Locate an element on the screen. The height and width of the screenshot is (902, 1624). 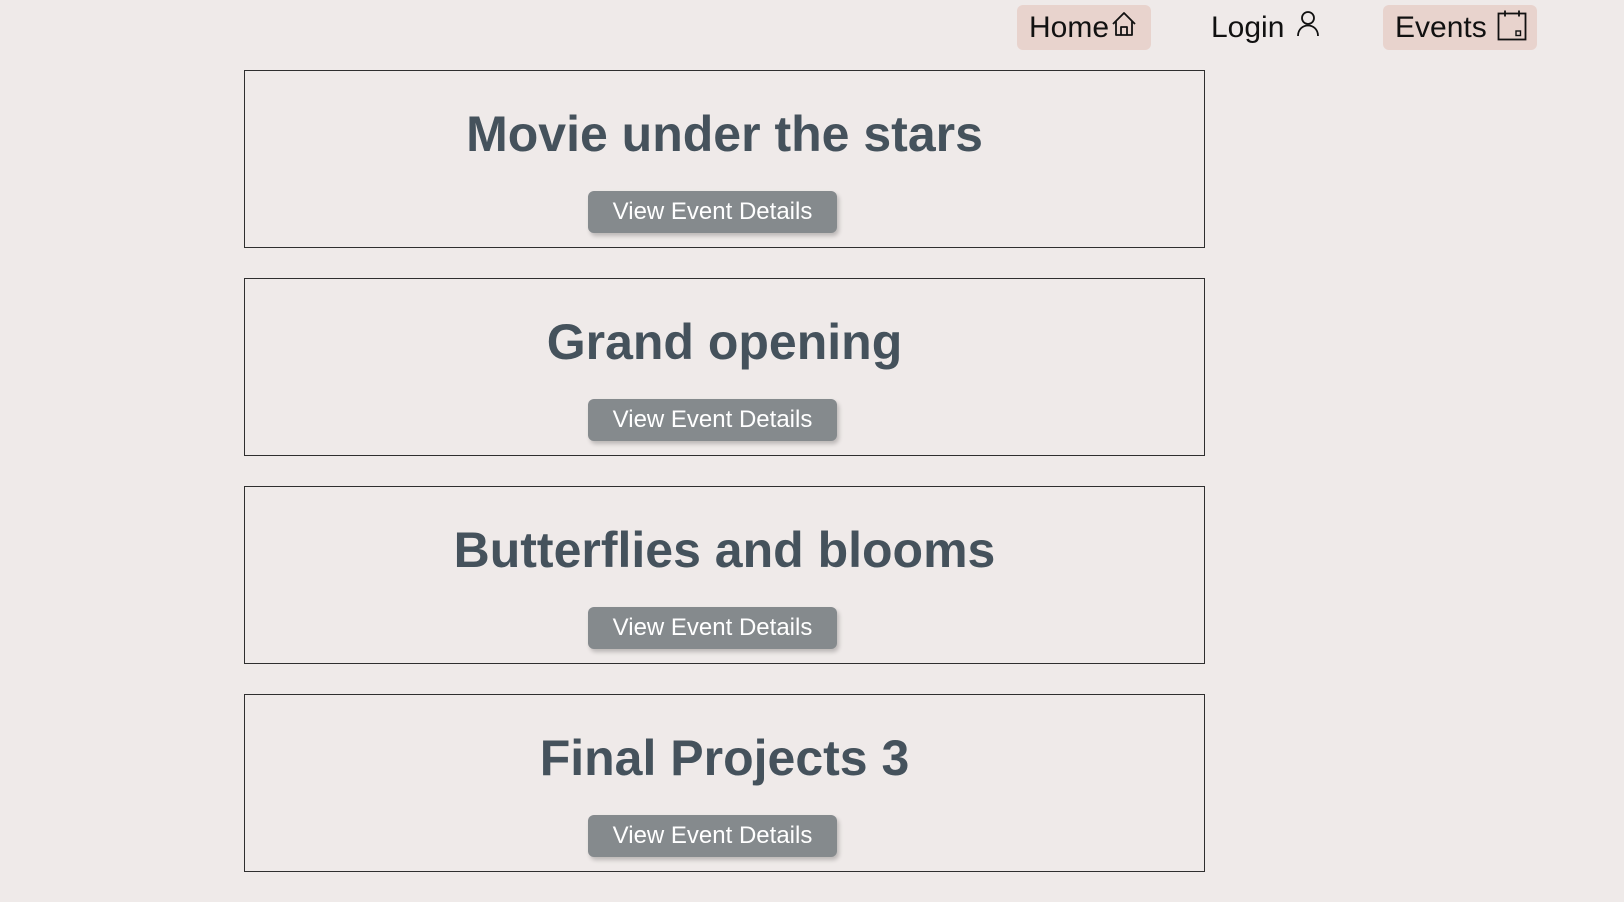
event-card: Movie under the stars View Event Details is located at coordinates (724, 159).